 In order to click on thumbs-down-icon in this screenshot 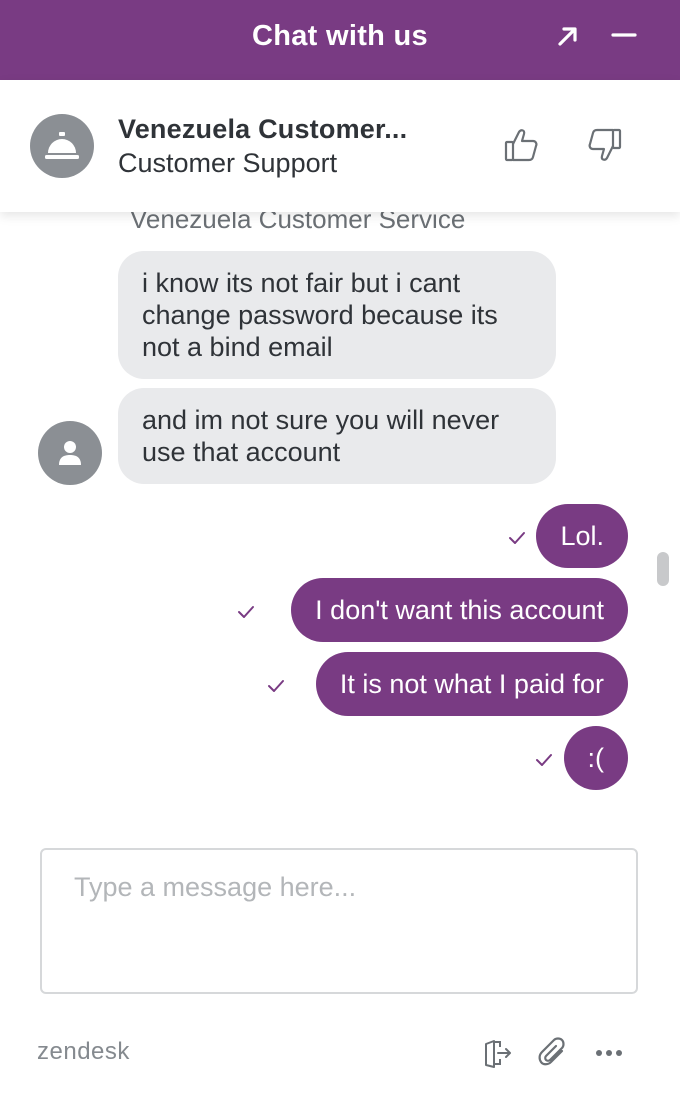, I will do `click(605, 145)`.